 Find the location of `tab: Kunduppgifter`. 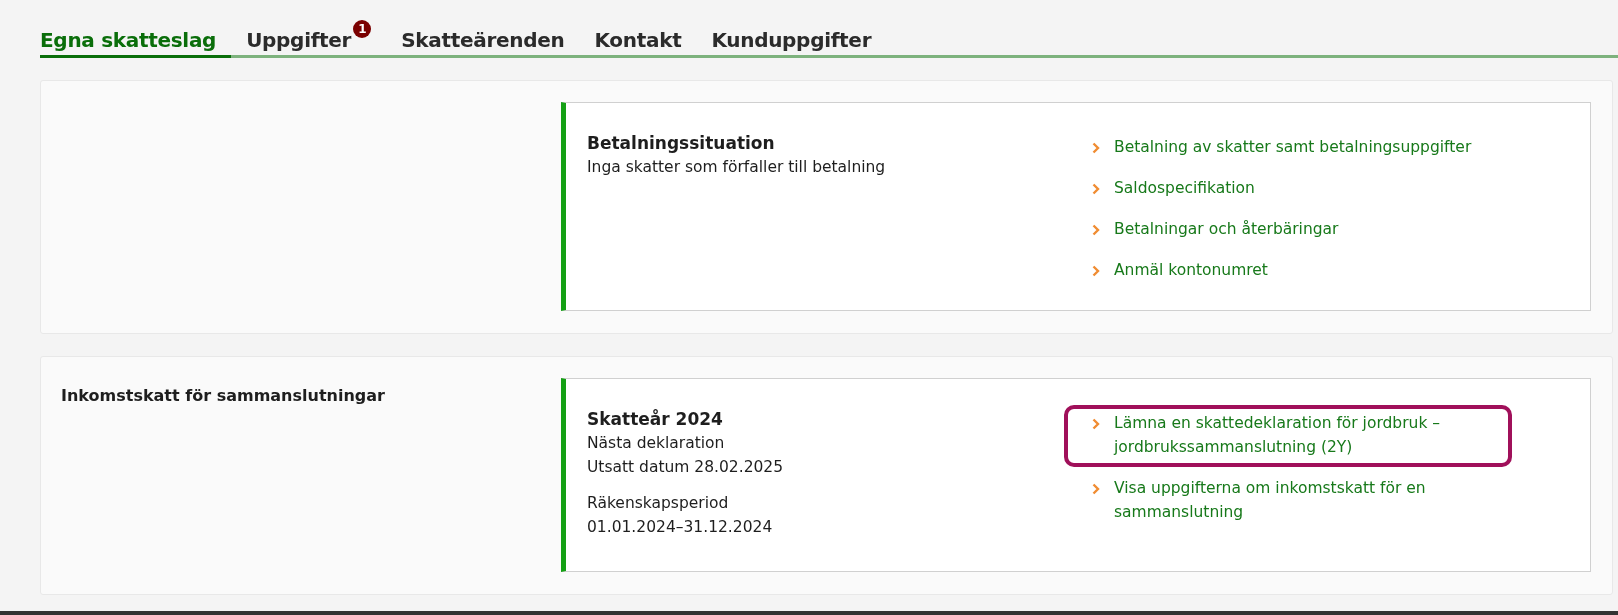

tab: Kunduppgifter is located at coordinates (791, 43).